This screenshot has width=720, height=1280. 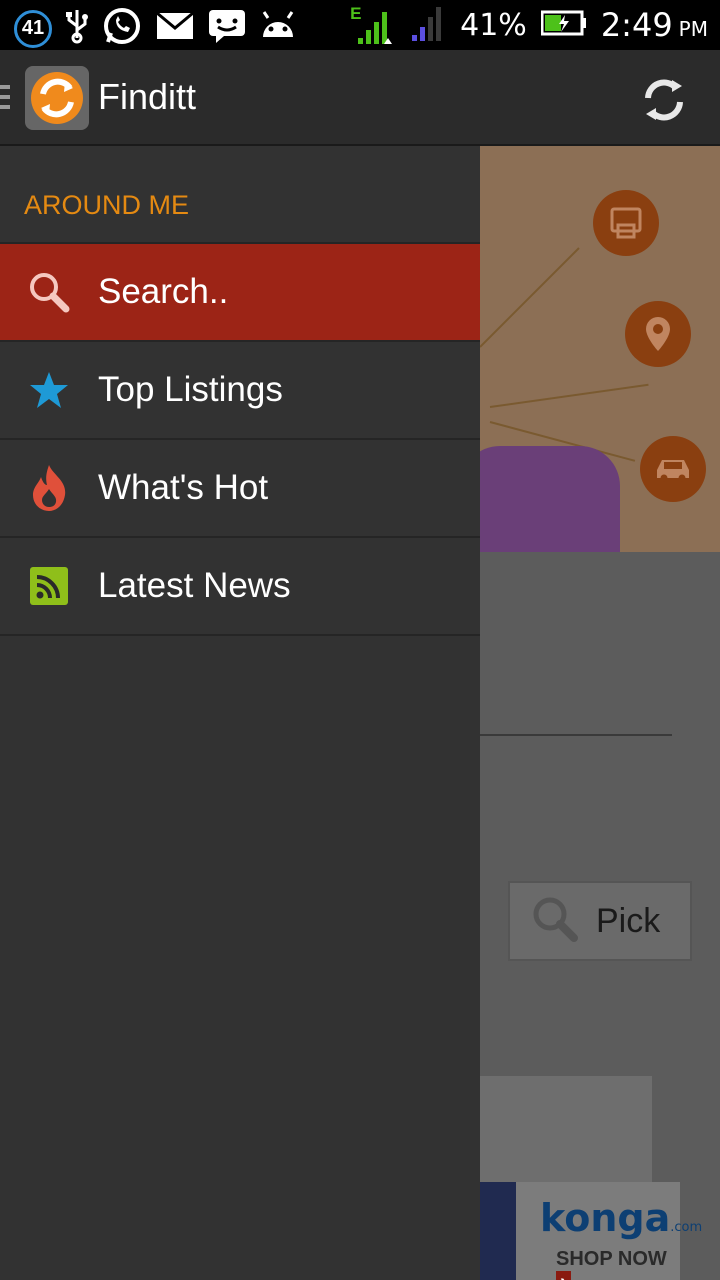 What do you see at coordinates (498, 1231) in the screenshot?
I see `ad-photo` at bounding box center [498, 1231].